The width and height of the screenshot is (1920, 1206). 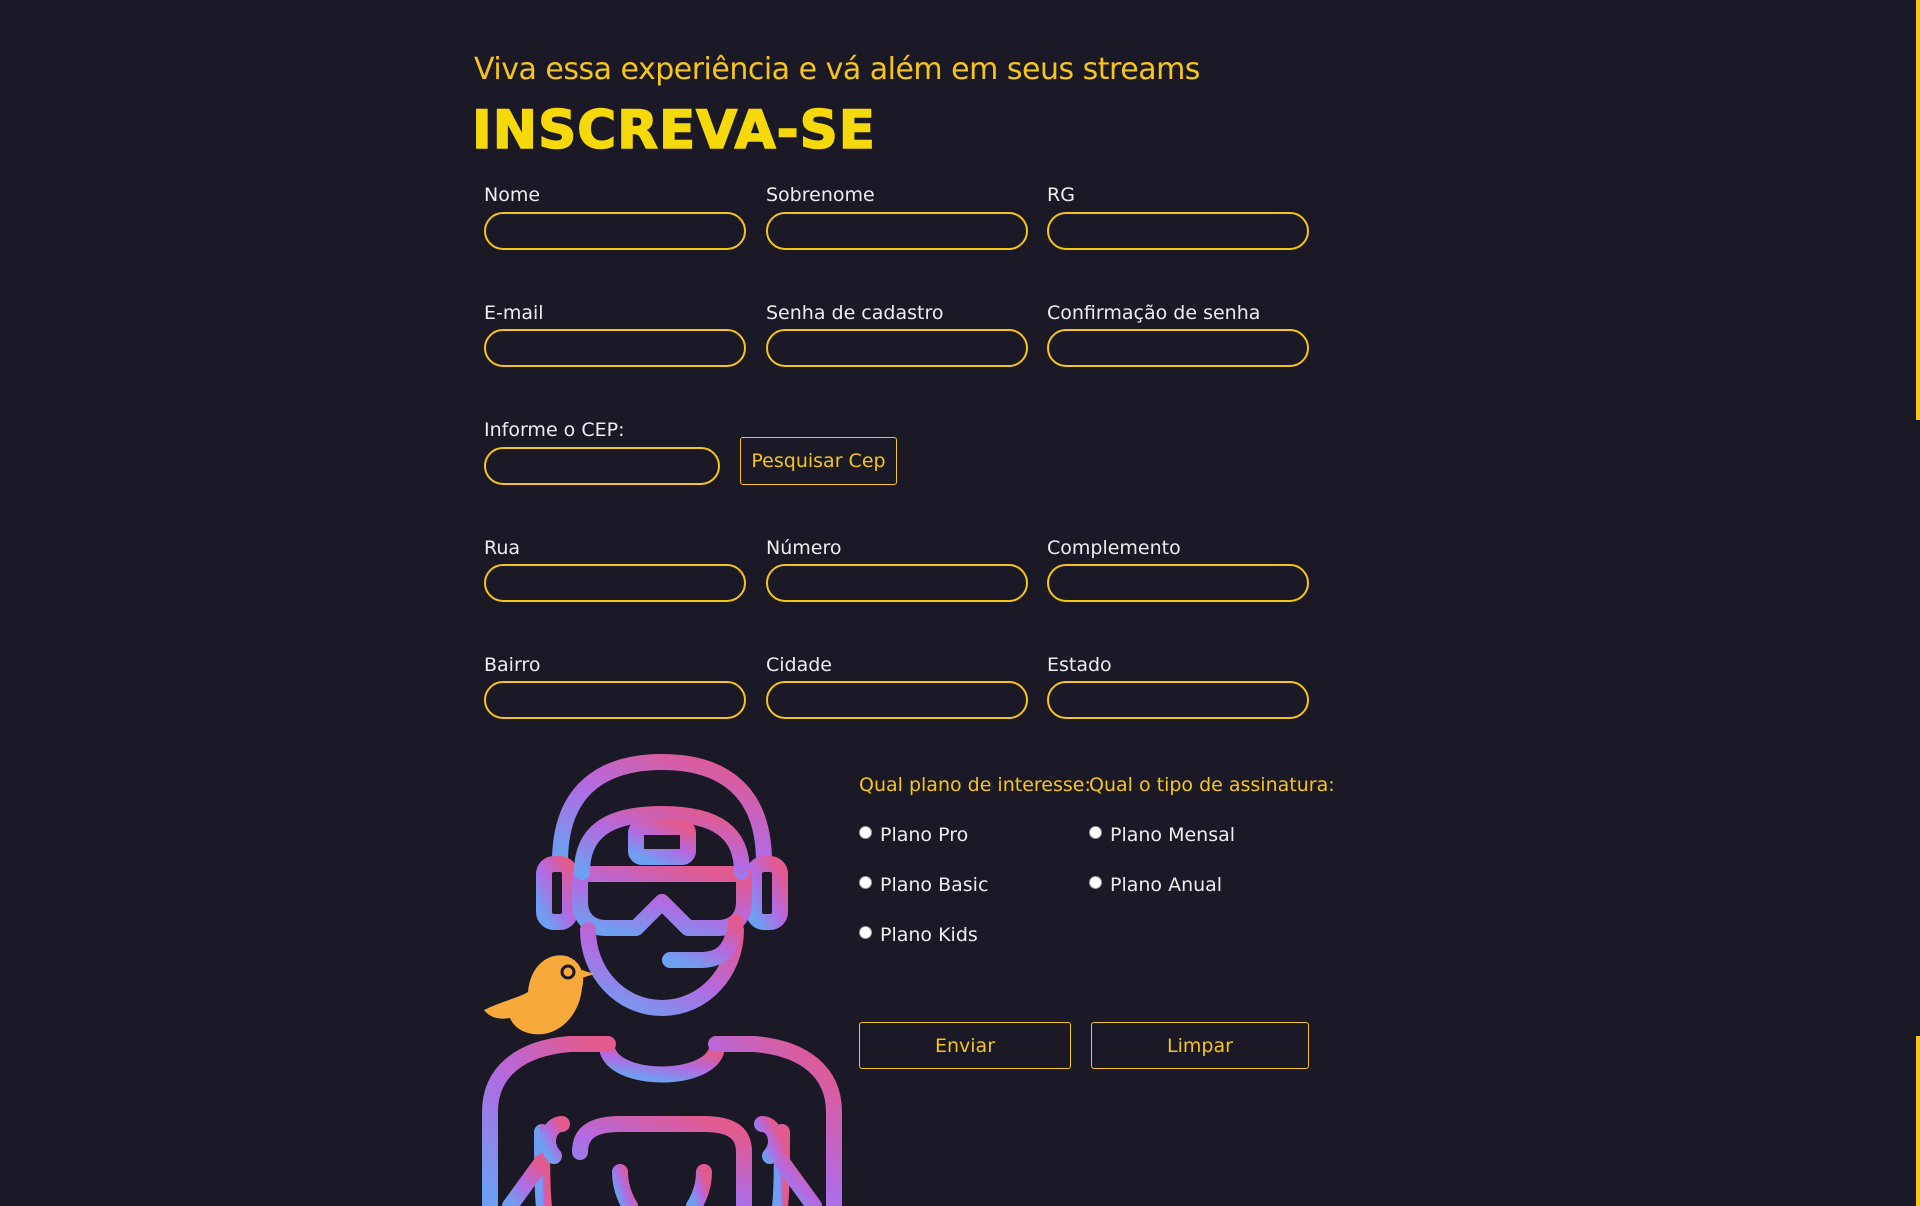 What do you see at coordinates (673, 130) in the screenshot?
I see `page-title: INSCREVA-SE` at bounding box center [673, 130].